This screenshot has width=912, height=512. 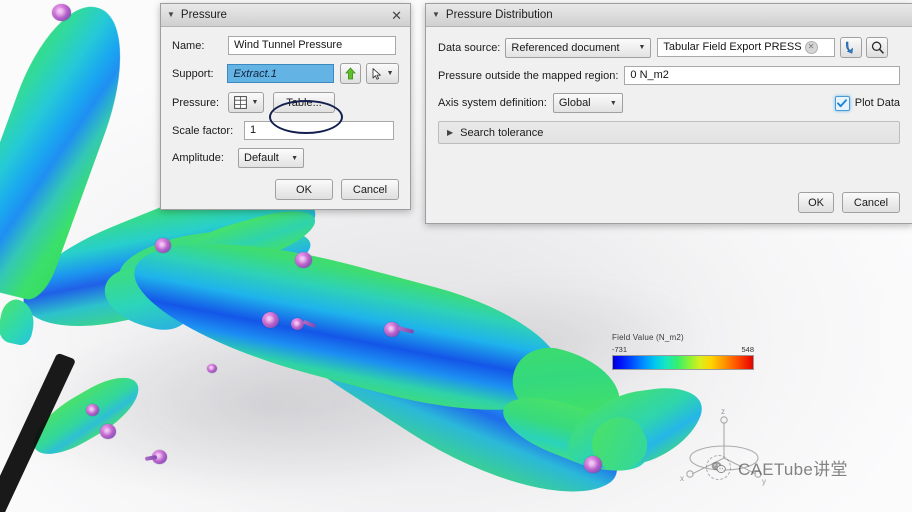 What do you see at coordinates (370, 189) in the screenshot?
I see `pressure-cancel-button: Cancel` at bounding box center [370, 189].